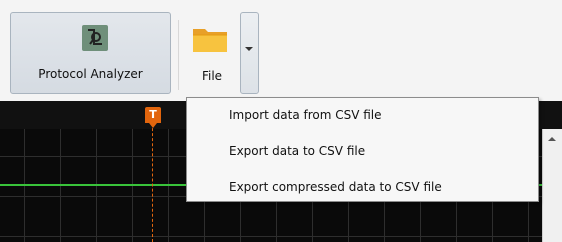  I want to click on file-dropdown-button, so click(249, 53).